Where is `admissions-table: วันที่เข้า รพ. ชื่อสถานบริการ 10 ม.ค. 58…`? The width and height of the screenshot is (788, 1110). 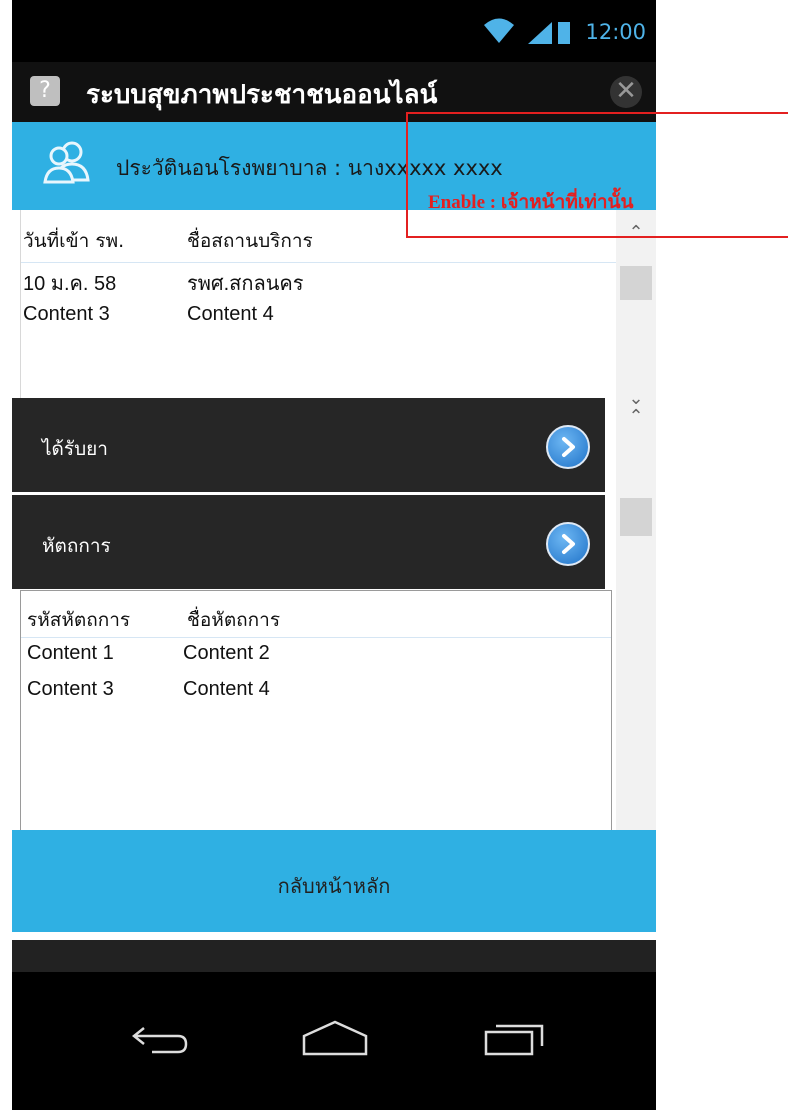 admissions-table: วันที่เข้า รพ. ชื่อสถานบริการ 10 ม.ค. 58… is located at coordinates (318, 304).